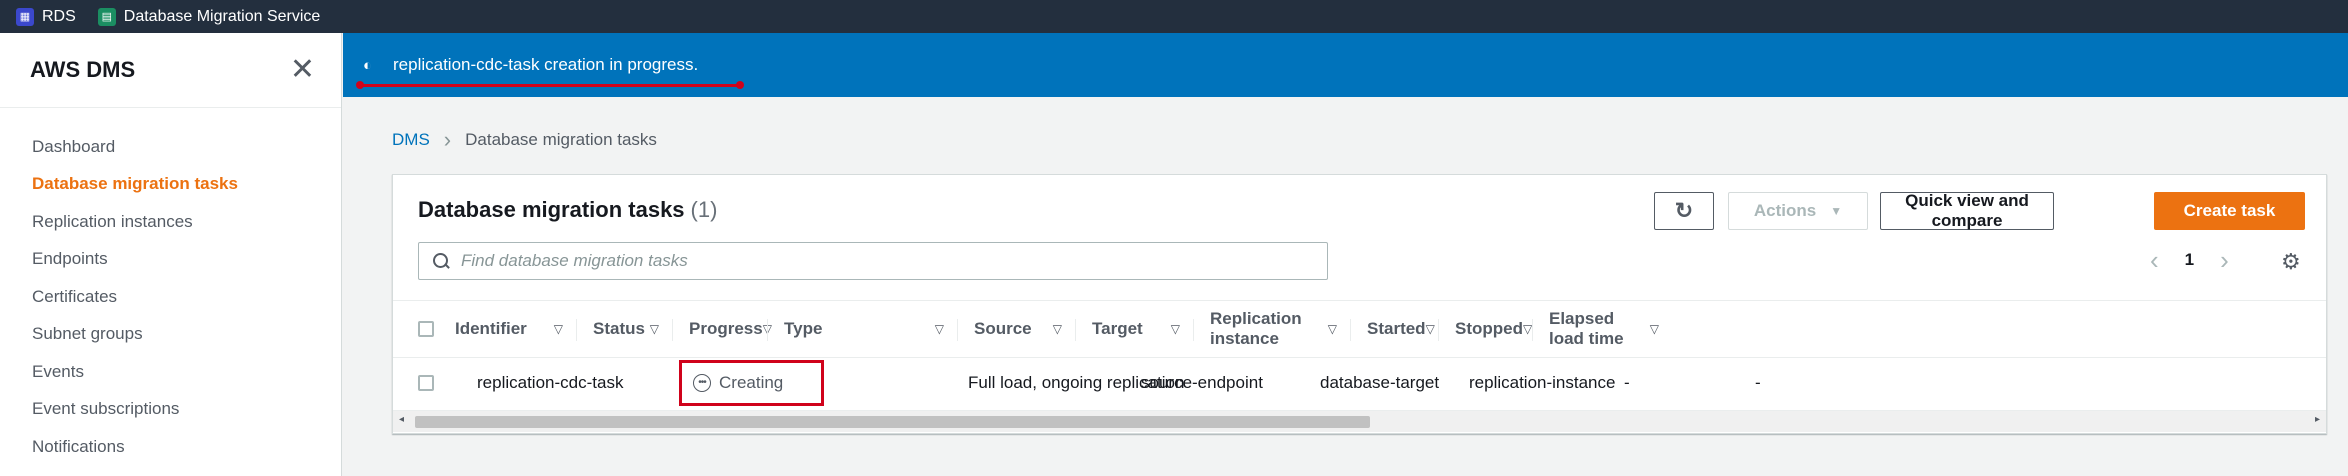 The height and width of the screenshot is (476, 2348). I want to click on sidebar-item-event-subscriptions: Event subscriptions, so click(170, 410).